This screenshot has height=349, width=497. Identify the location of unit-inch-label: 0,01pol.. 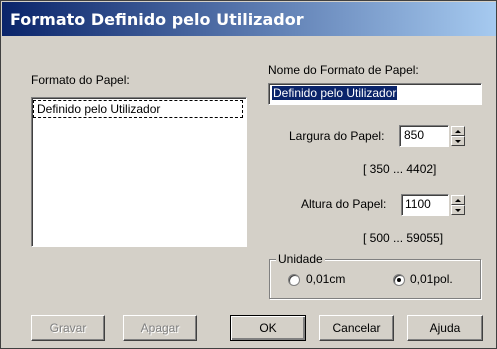
(431, 279).